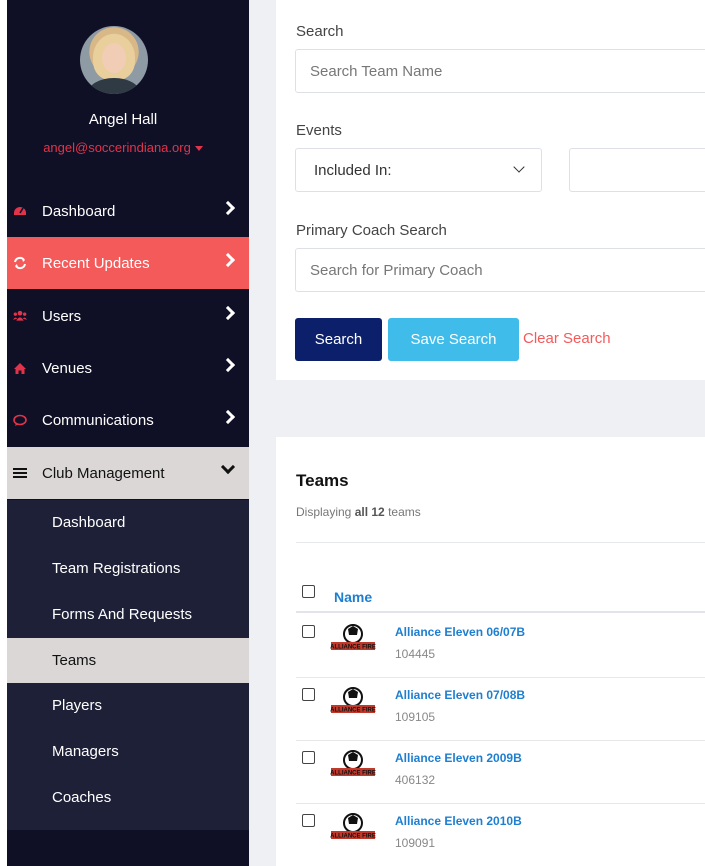 Image resolution: width=705 pixels, height=866 pixels. What do you see at coordinates (353, 597) in the screenshot?
I see `column-header-name: Name` at bounding box center [353, 597].